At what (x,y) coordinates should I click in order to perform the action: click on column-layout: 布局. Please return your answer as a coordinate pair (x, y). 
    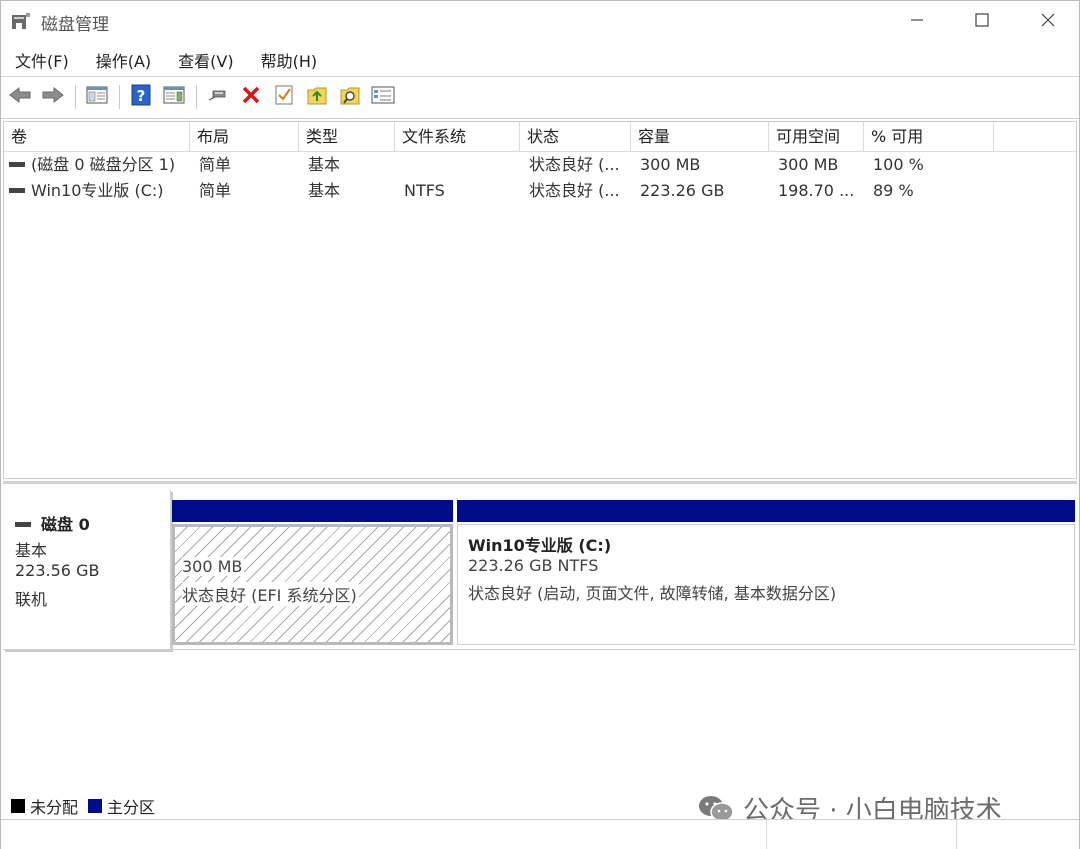
    Looking at the image, I should click on (244, 137).